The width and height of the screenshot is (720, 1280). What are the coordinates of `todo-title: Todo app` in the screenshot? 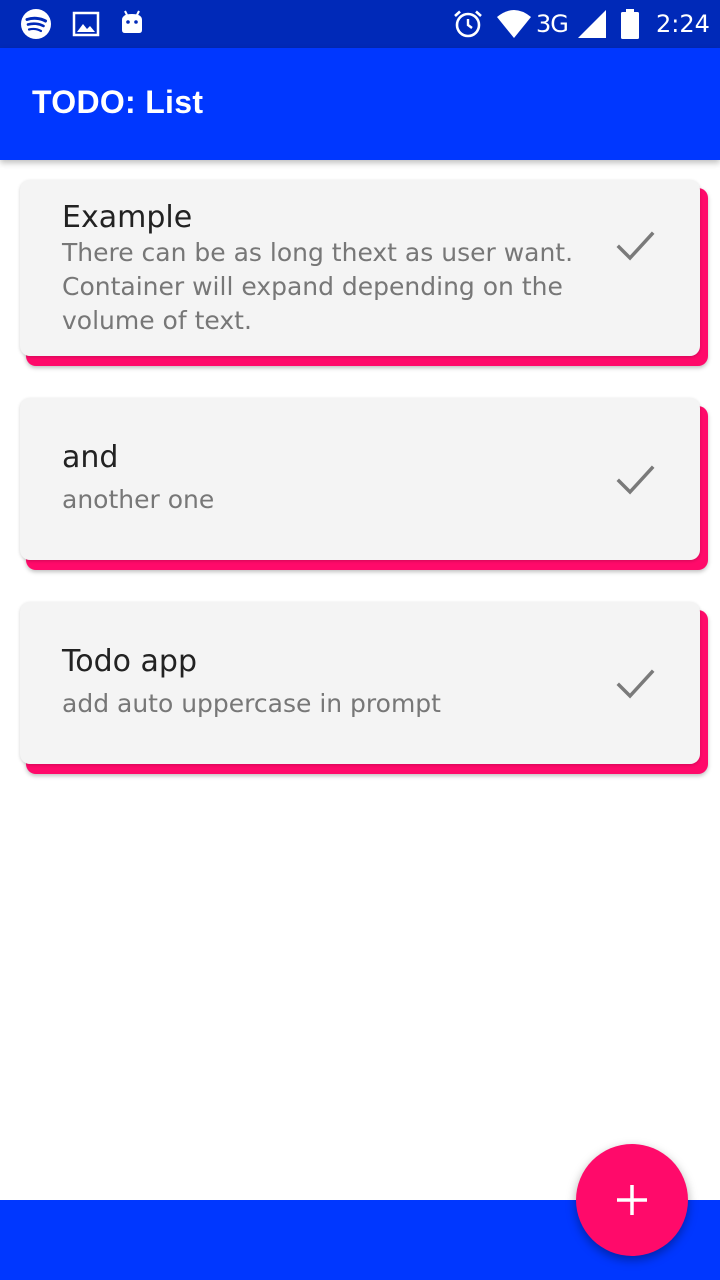 It's located at (129, 661).